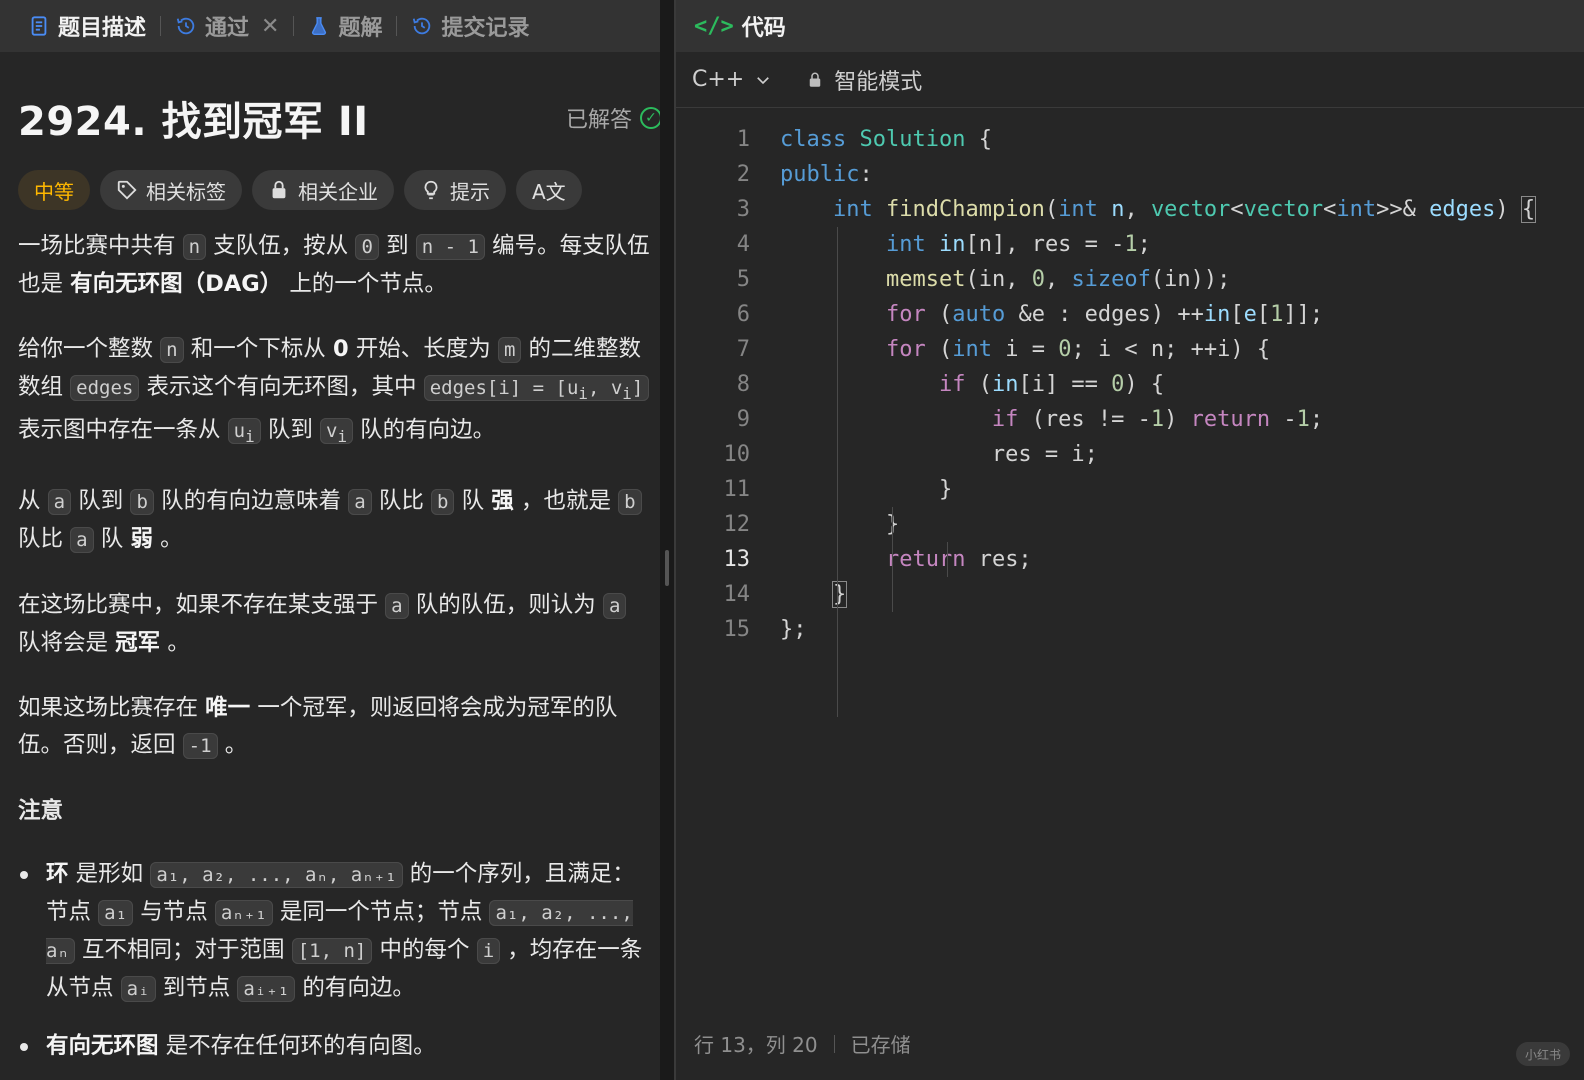 The width and height of the screenshot is (1584, 1080). I want to click on line-number: 7, so click(743, 349).